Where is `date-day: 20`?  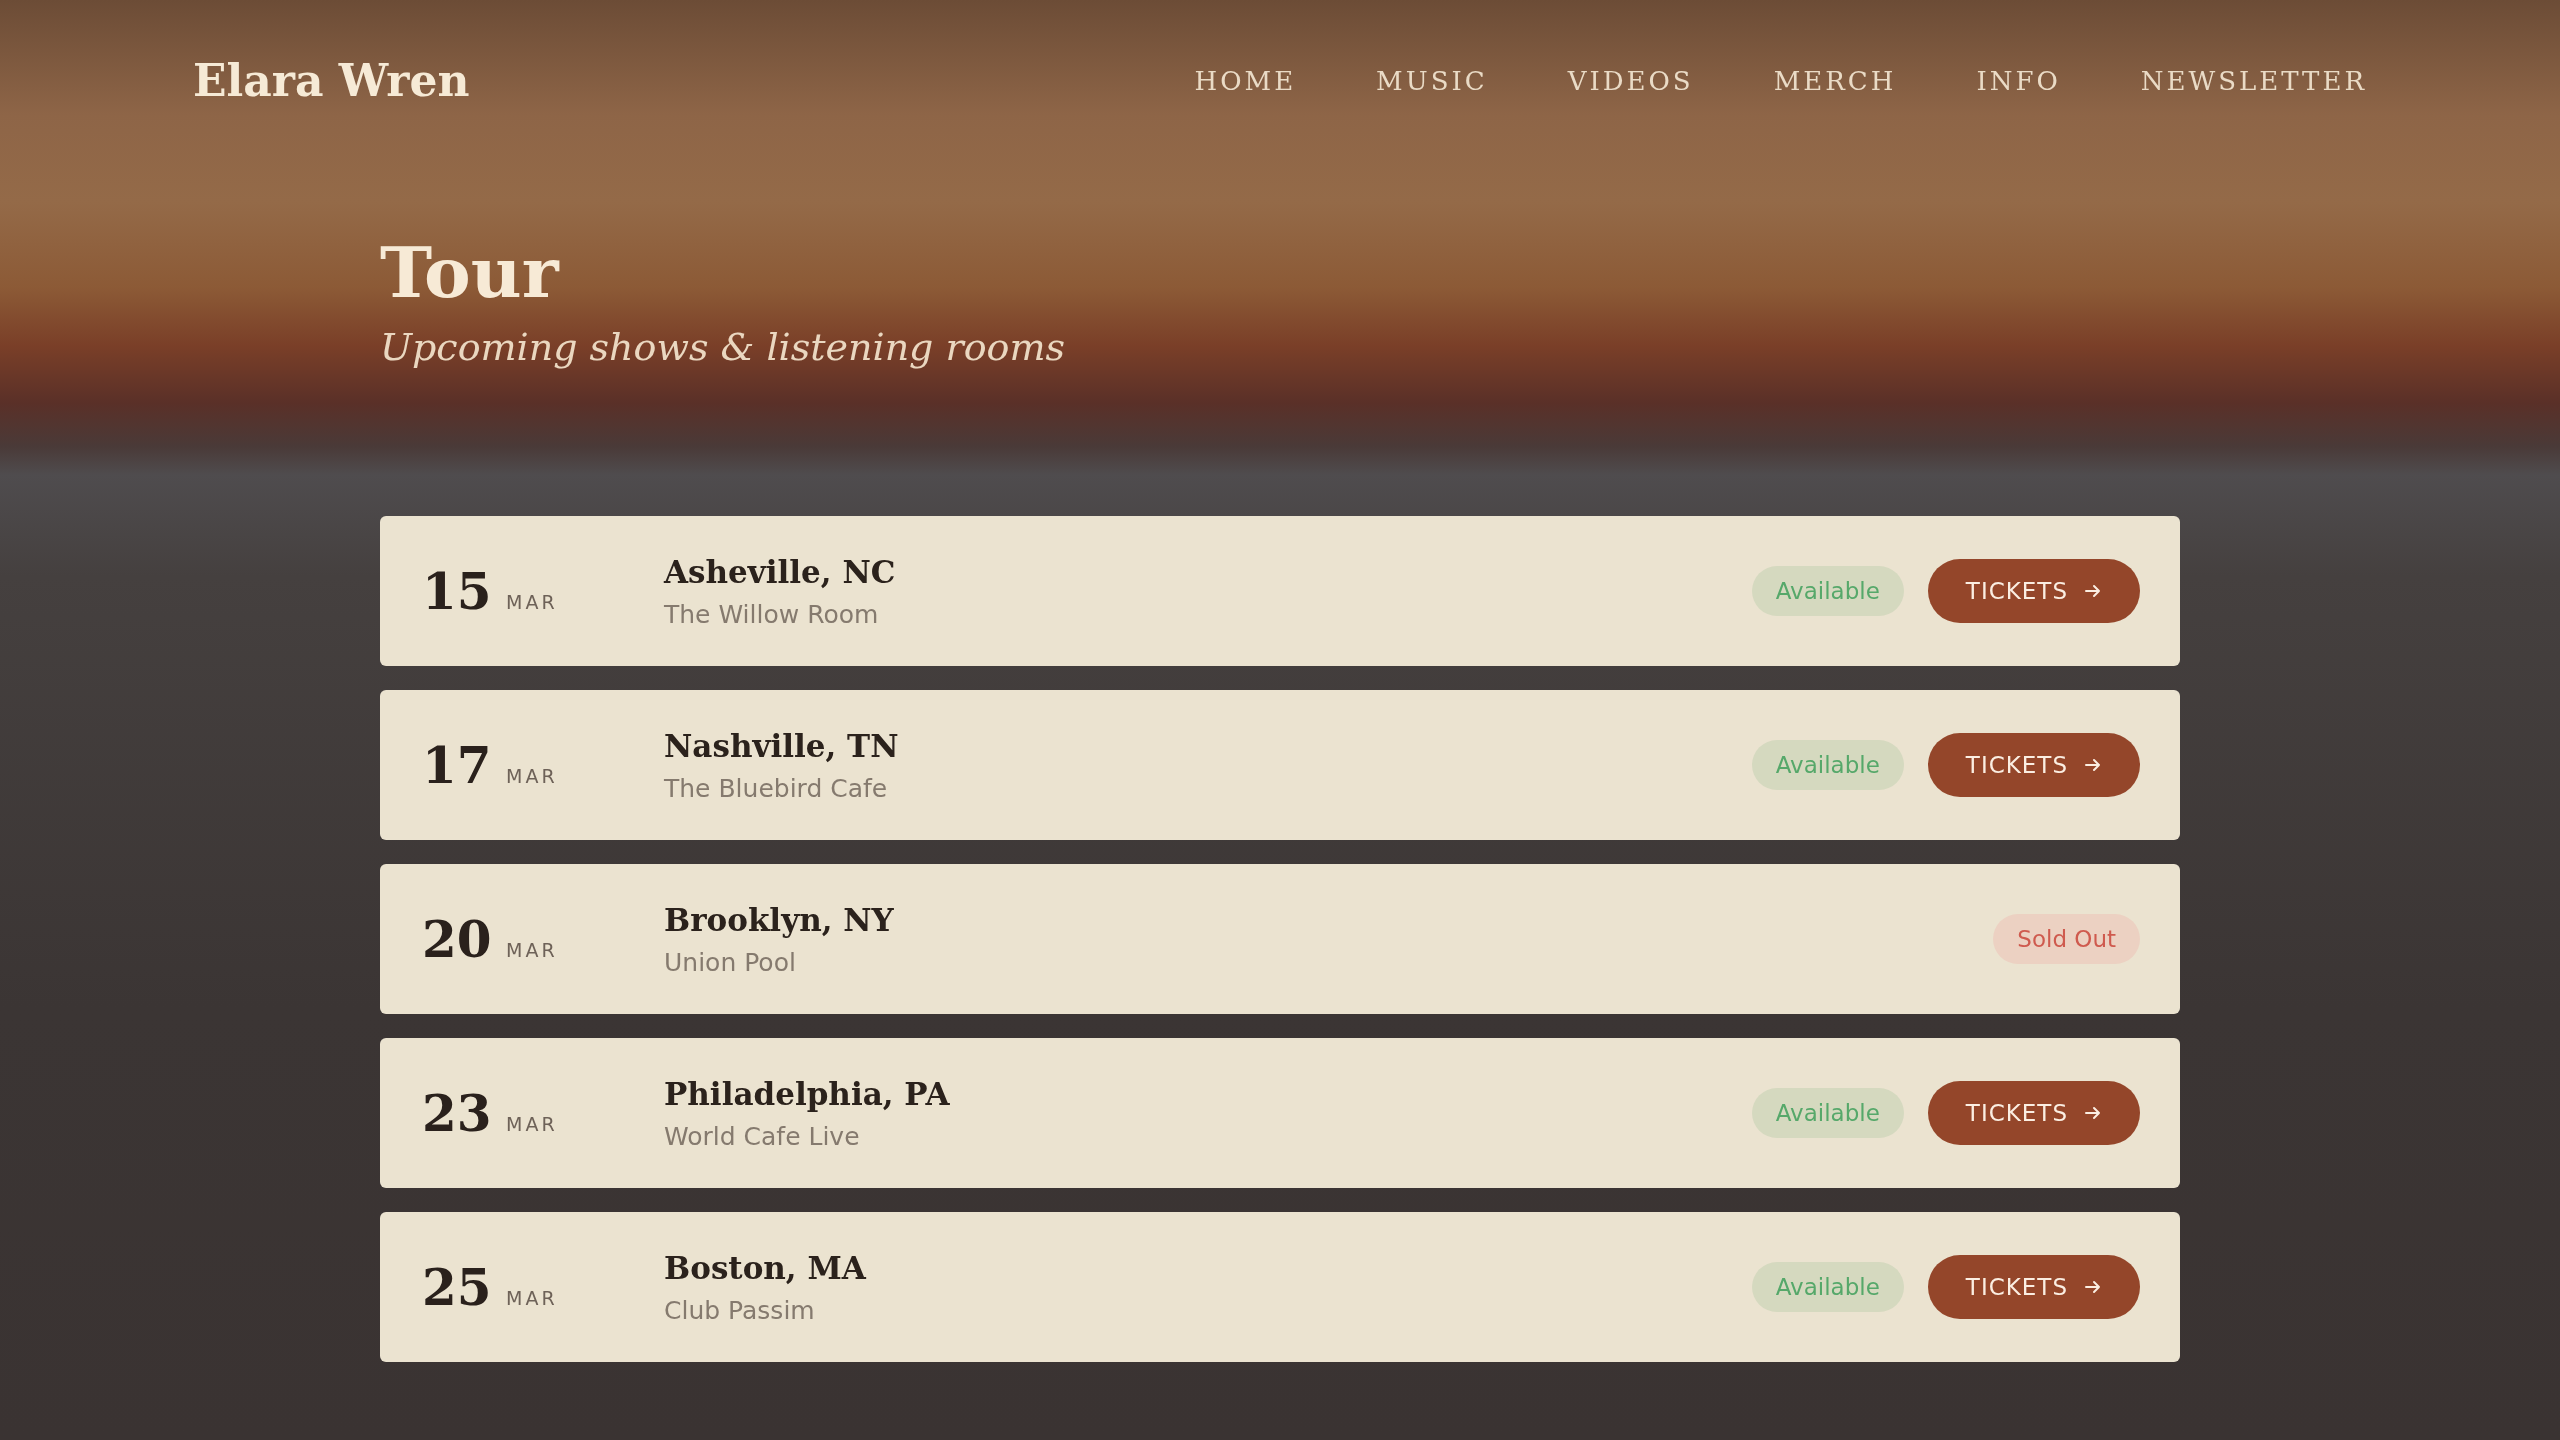 date-day: 20 is located at coordinates (460, 939).